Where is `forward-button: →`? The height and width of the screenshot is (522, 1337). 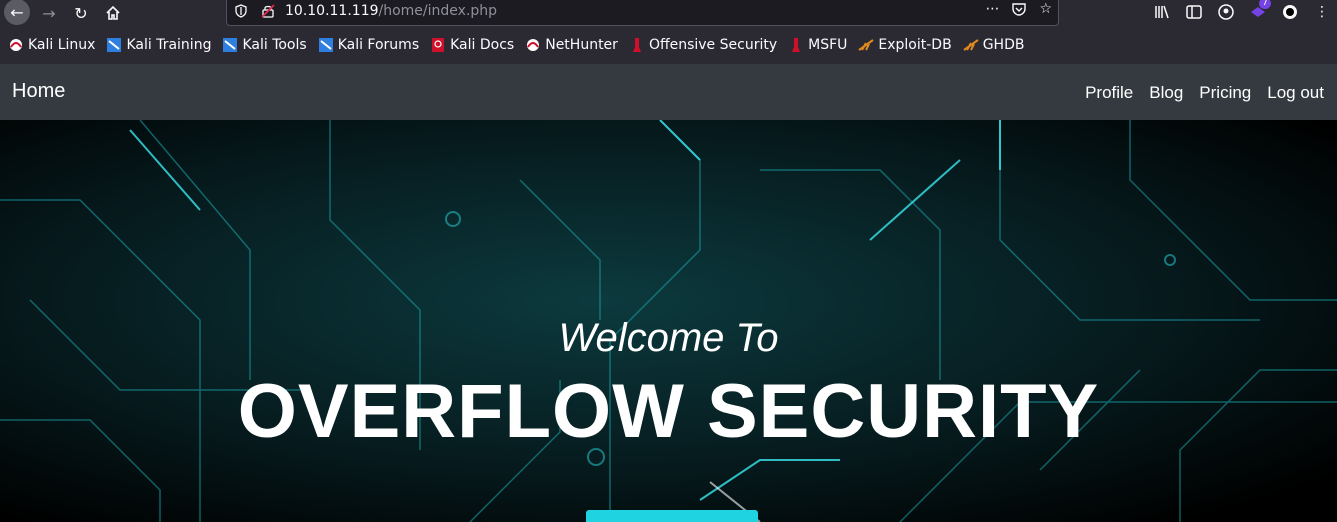
forward-button: → is located at coordinates (49, 13).